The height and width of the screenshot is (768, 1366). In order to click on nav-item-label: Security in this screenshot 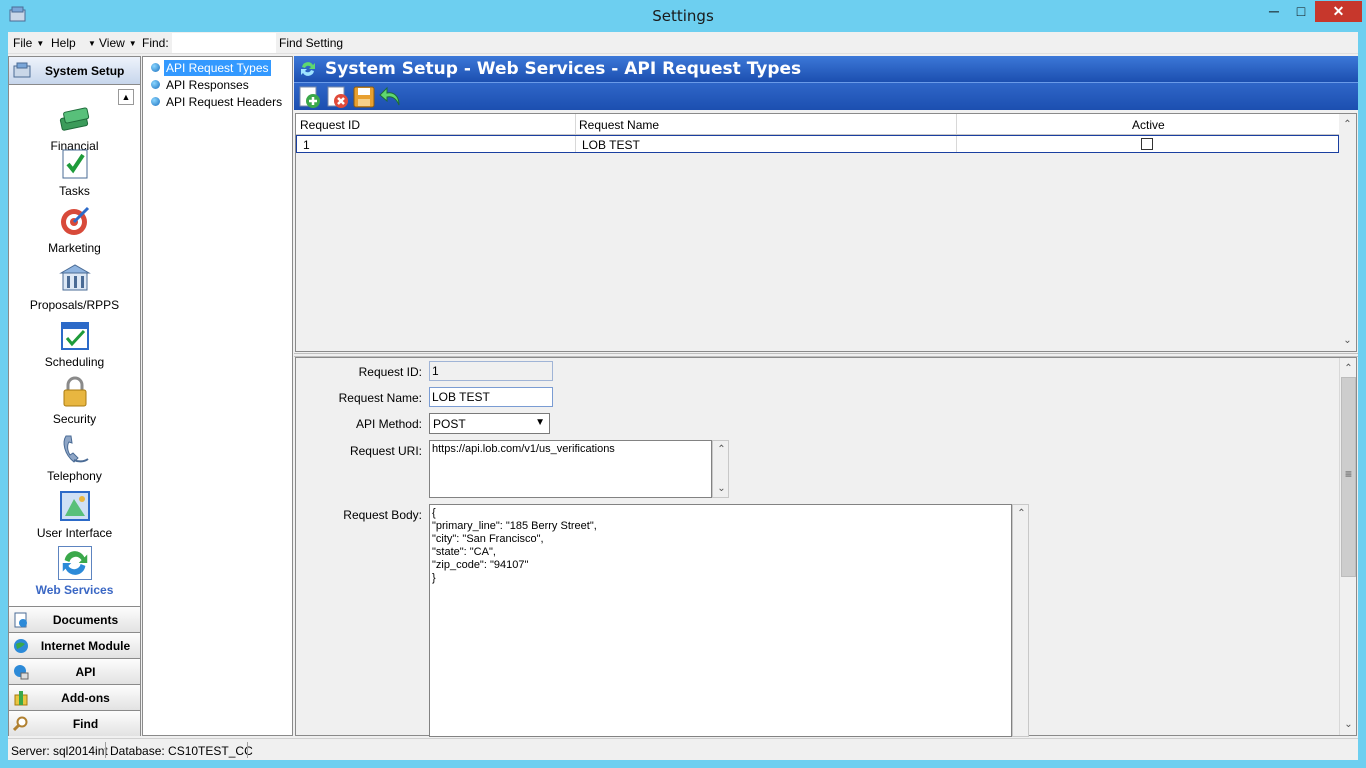, I will do `click(74, 419)`.